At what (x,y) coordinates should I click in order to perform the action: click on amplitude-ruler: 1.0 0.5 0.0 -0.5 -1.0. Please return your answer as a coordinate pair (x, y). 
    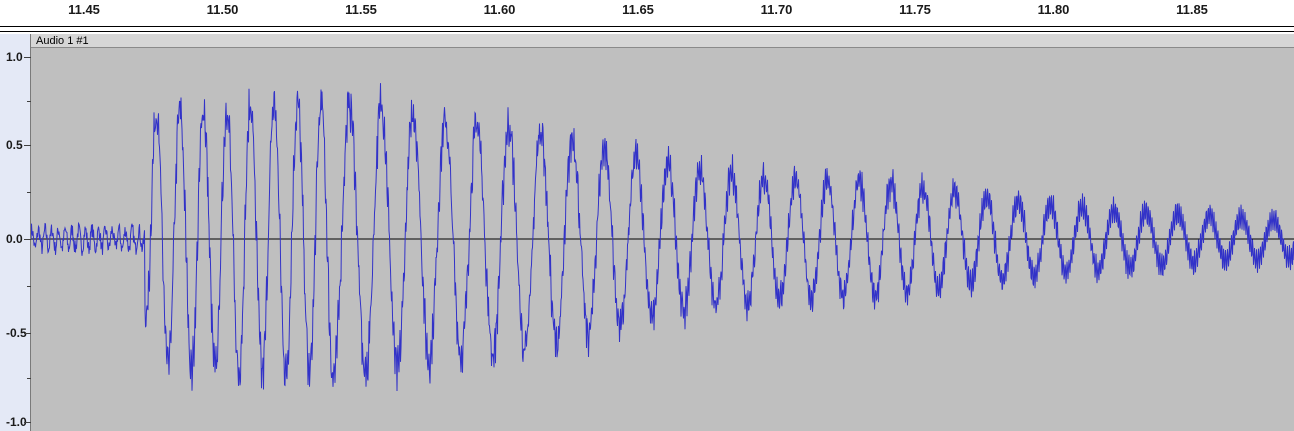
    Looking at the image, I should click on (15, 232).